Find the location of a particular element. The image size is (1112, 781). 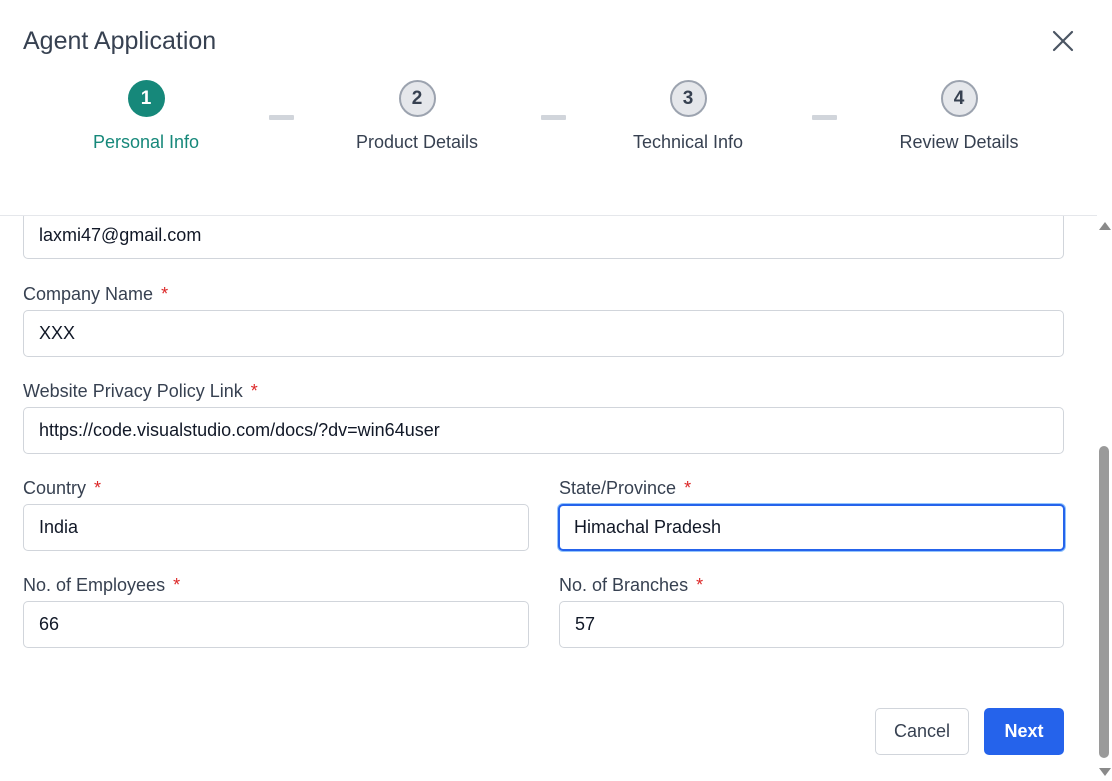

scroll-down-arrow-icon is located at coordinates (1105, 772).